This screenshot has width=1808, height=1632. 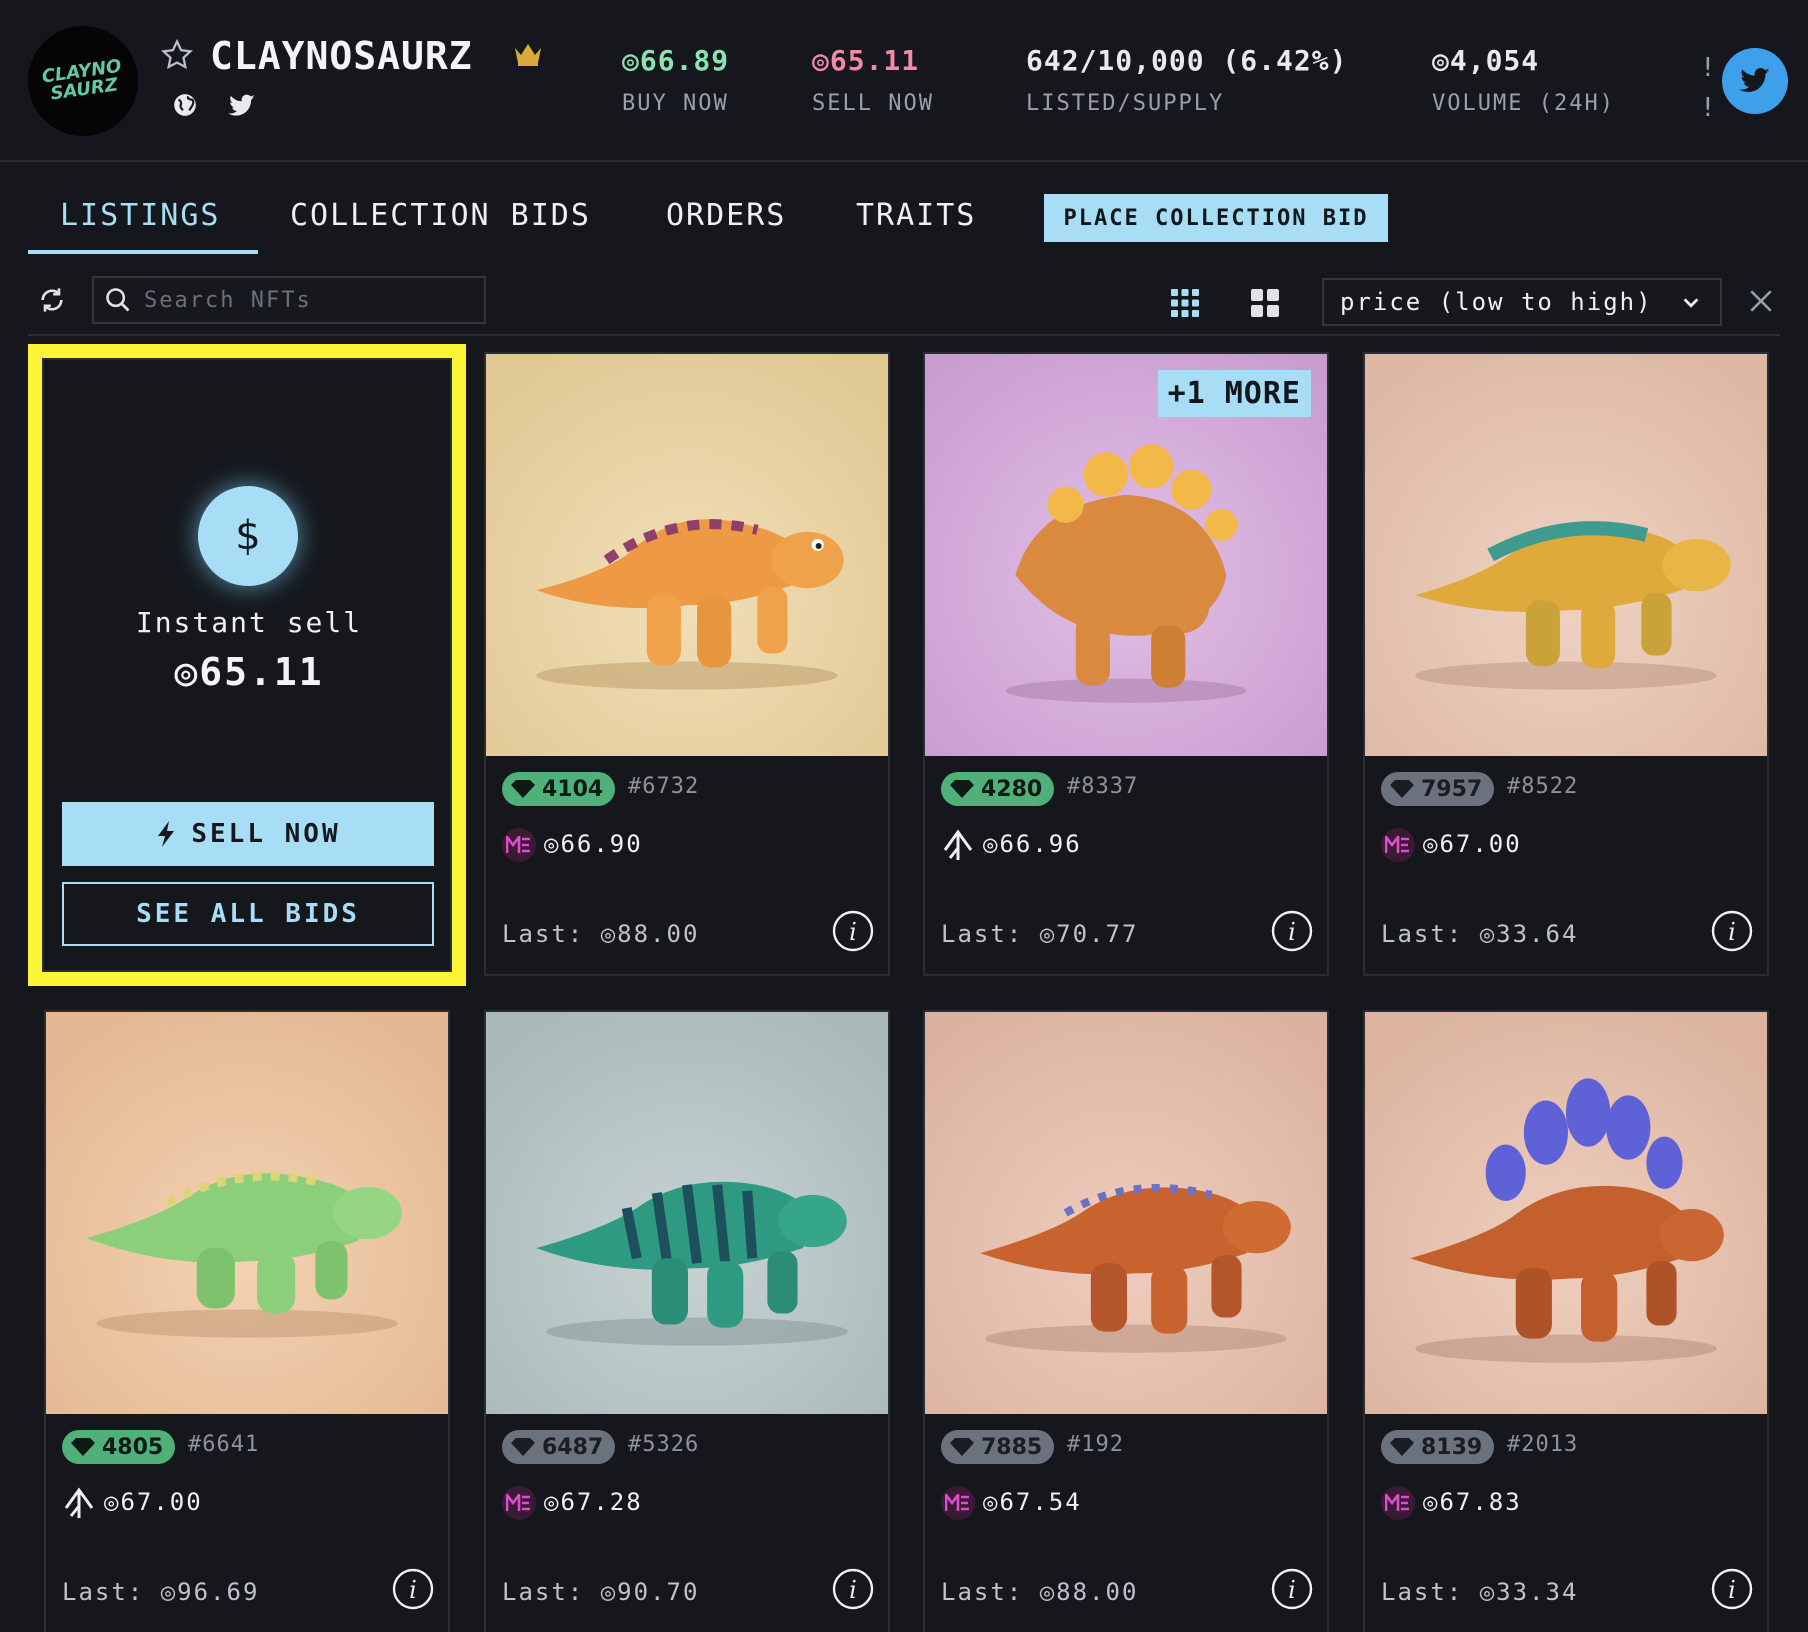 I want to click on tab-listings: LISTINGS, so click(x=143, y=222).